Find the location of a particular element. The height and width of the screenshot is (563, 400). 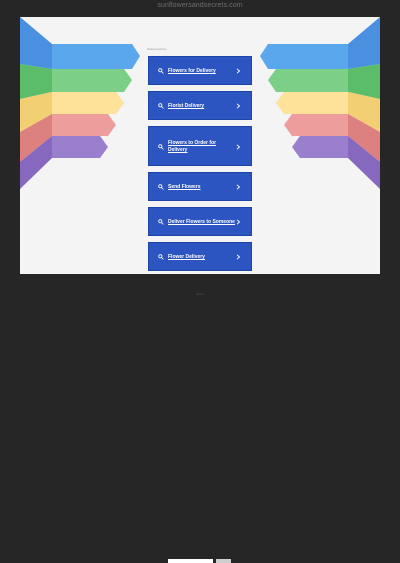

related-link-deliver-flowers: Deliver Flowers to Someone is located at coordinates (200, 221).